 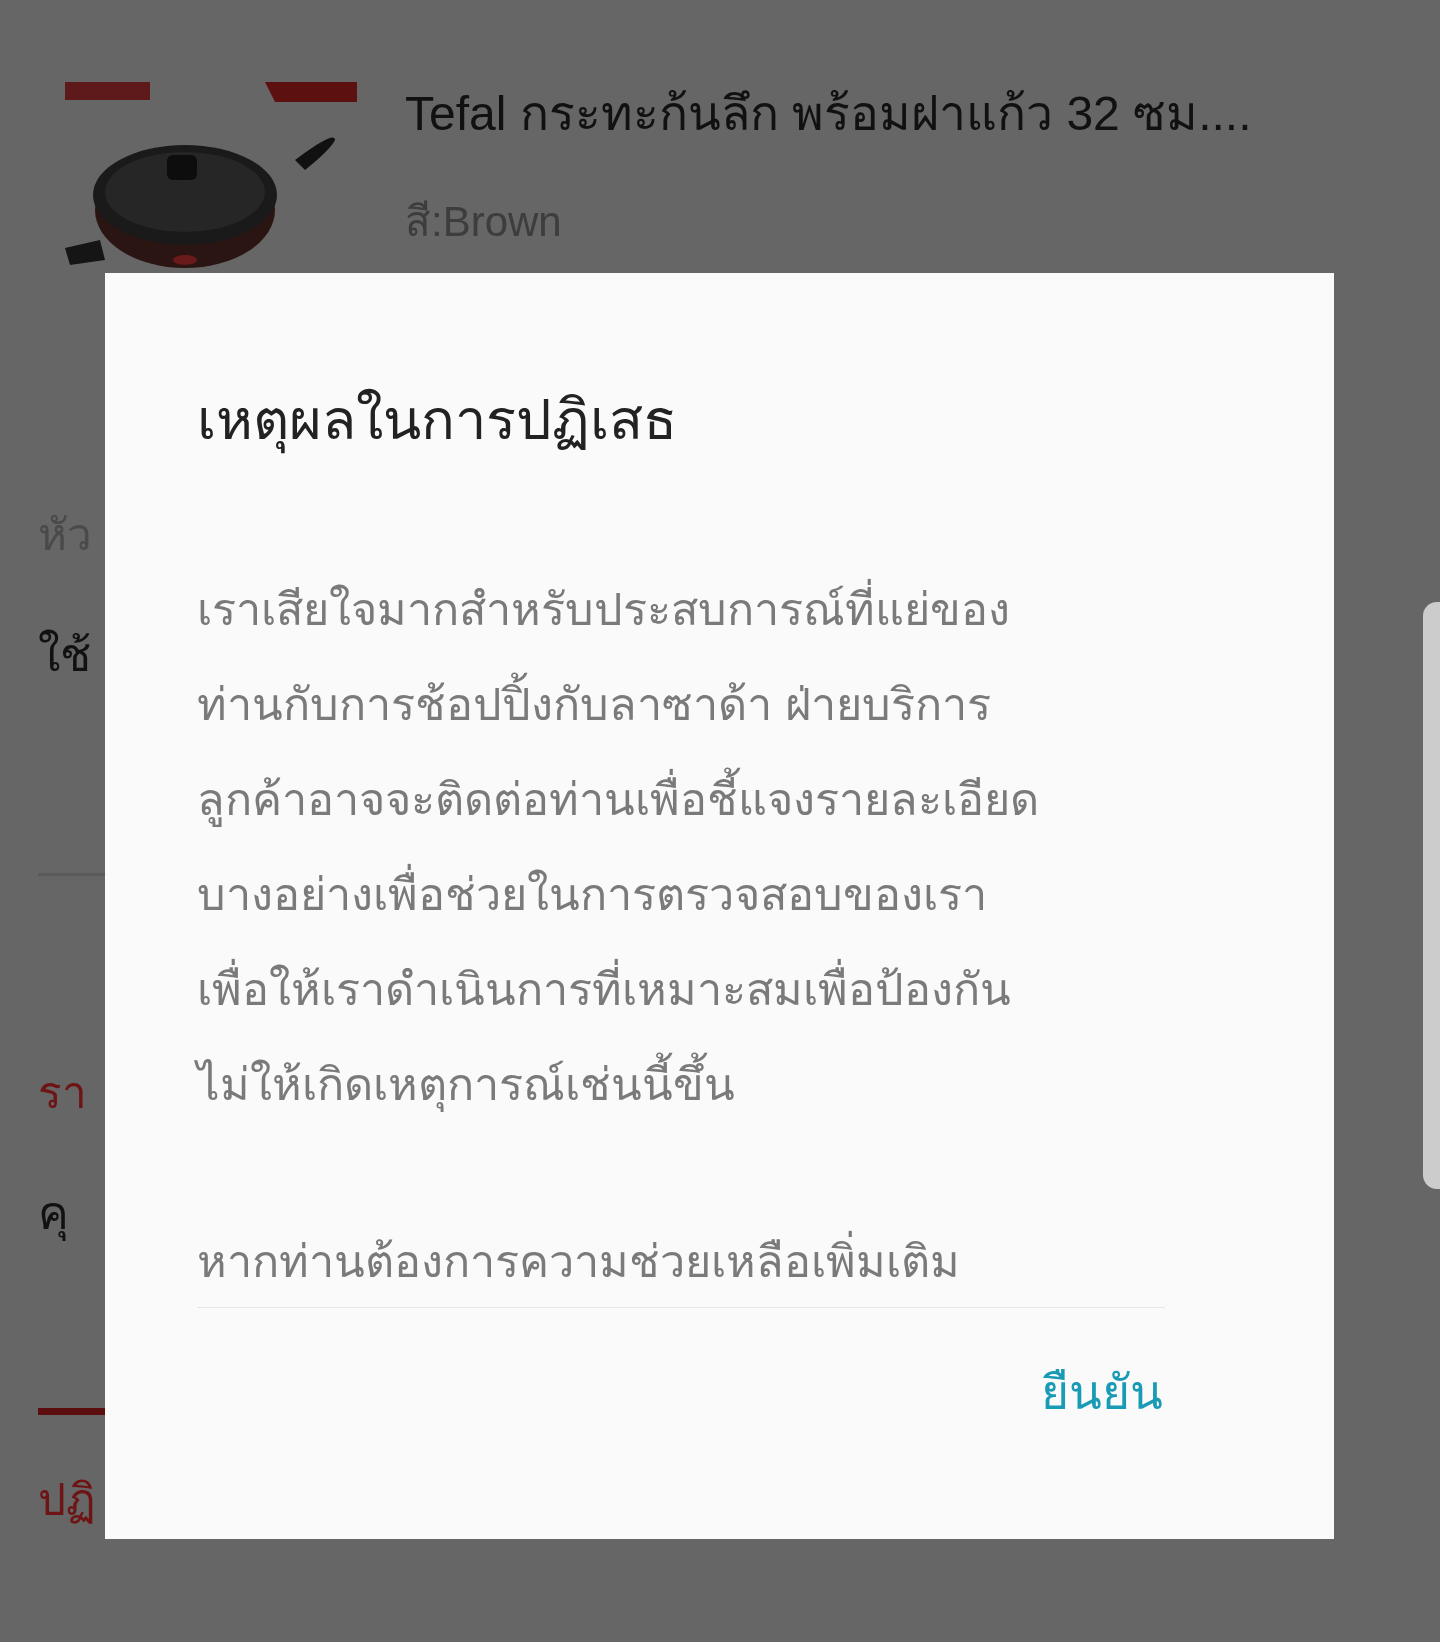 I want to click on dialog-title: เหตุผลในการปฏิเสธ, so click(x=437, y=420).